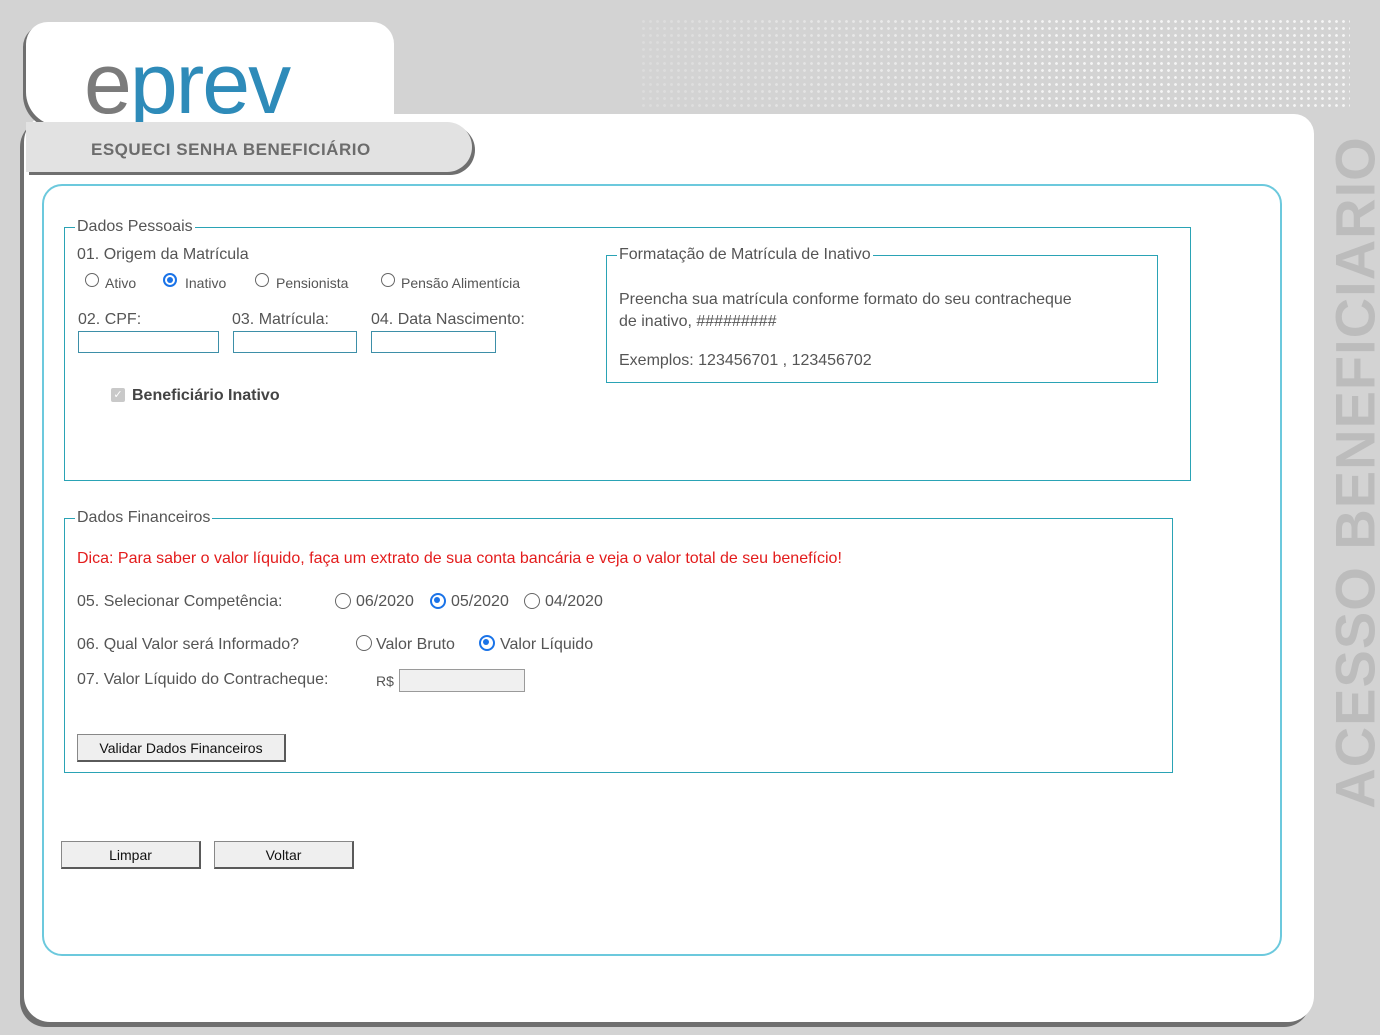 This screenshot has width=1380, height=1035. What do you see at coordinates (131, 855) in the screenshot?
I see `limpar-button: Limpar` at bounding box center [131, 855].